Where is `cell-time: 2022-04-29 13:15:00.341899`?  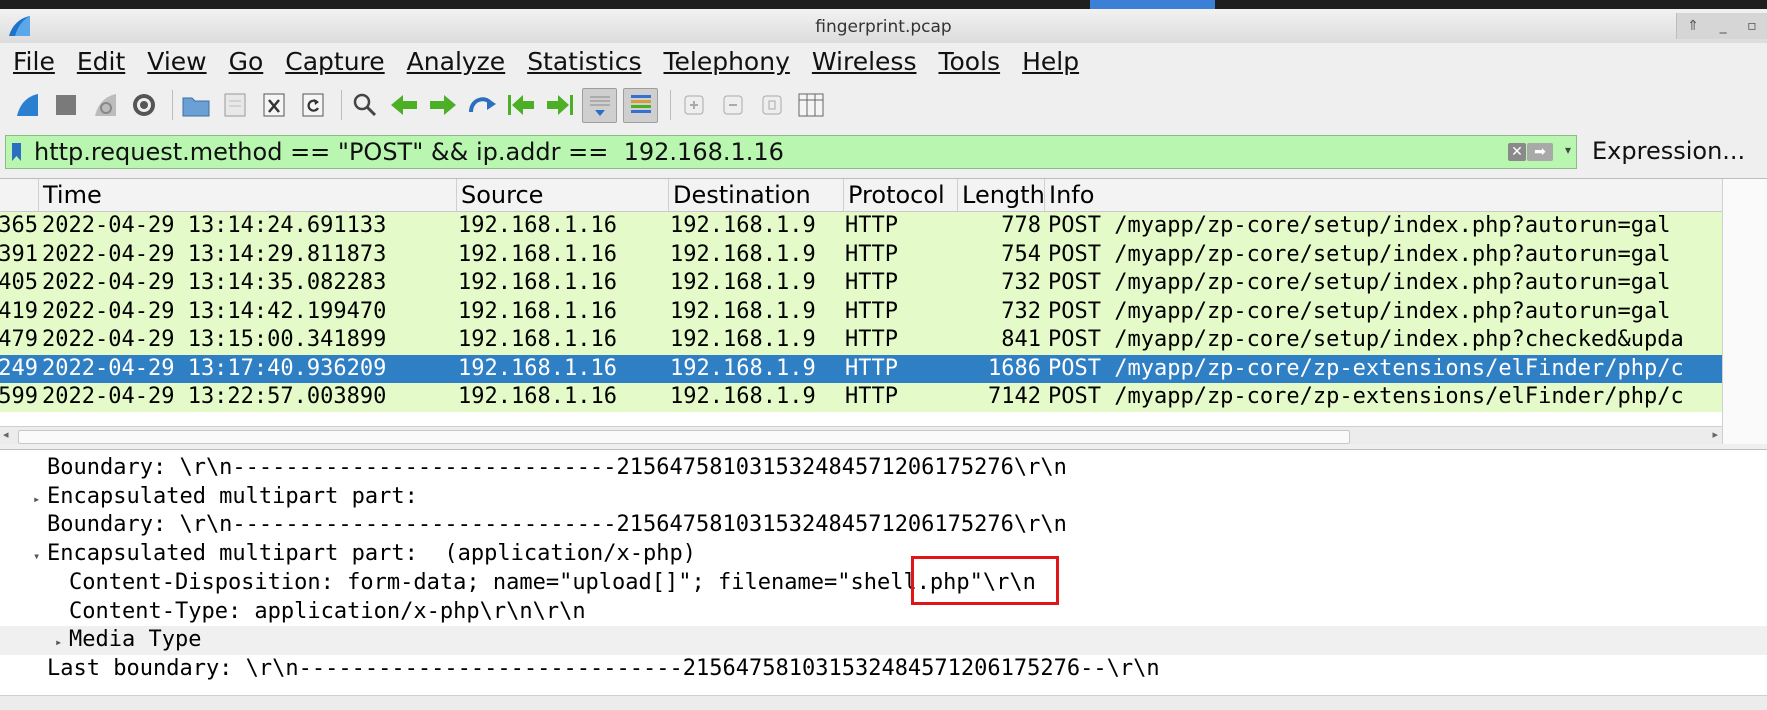
cell-time: 2022-04-29 13:15:00.341899 is located at coordinates (214, 339).